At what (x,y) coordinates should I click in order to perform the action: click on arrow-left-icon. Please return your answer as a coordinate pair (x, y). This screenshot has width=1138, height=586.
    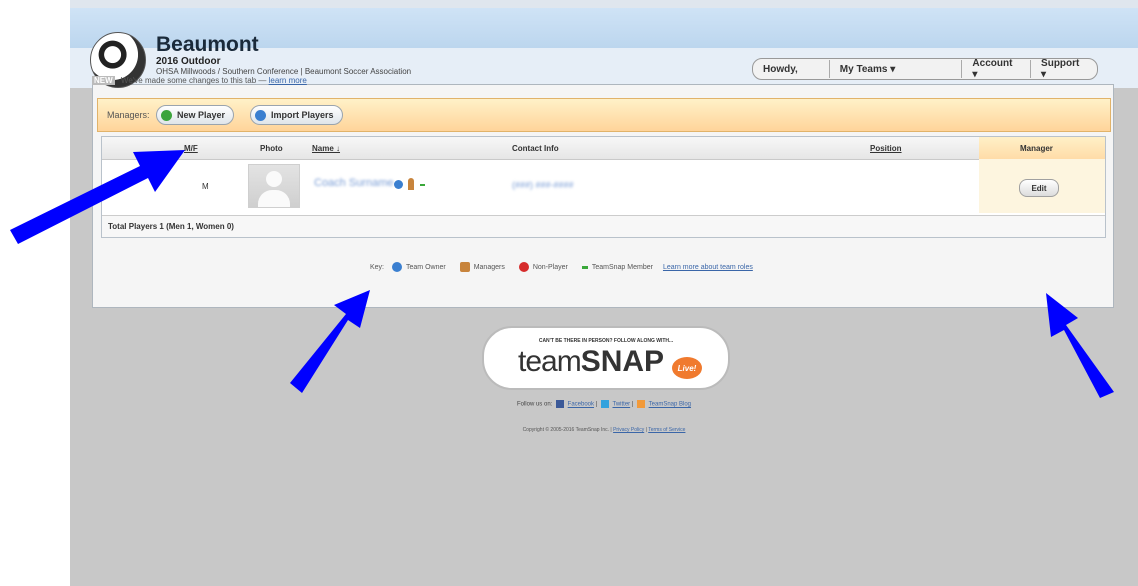
    Looking at the image, I should click on (97, 197).